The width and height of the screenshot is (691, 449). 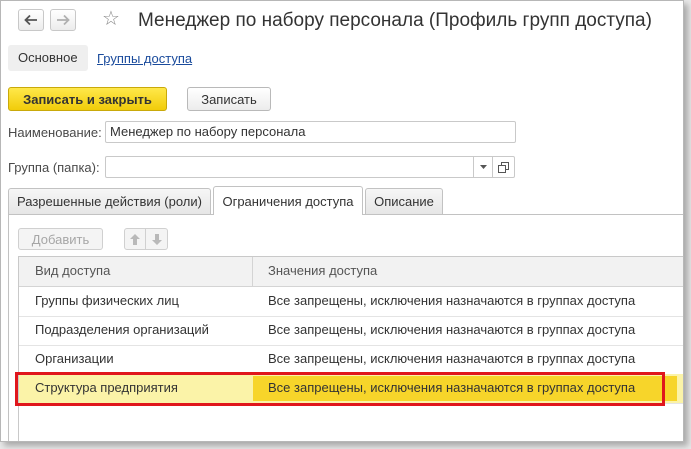 What do you see at coordinates (310, 132) in the screenshot?
I see `name-field: Менеджер по набору персонала` at bounding box center [310, 132].